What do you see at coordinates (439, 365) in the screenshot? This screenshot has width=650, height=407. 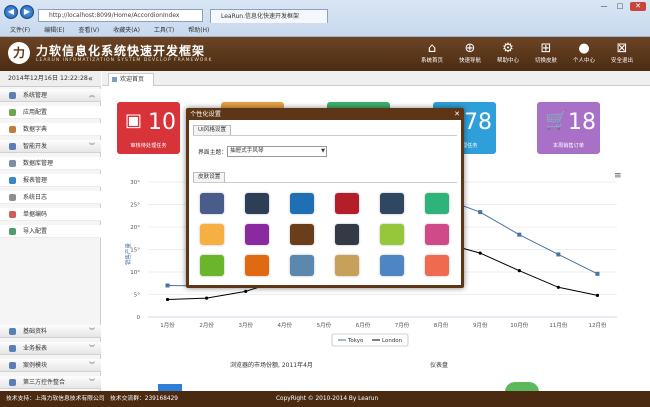 I see `gauge-title: 仪表盘` at bounding box center [439, 365].